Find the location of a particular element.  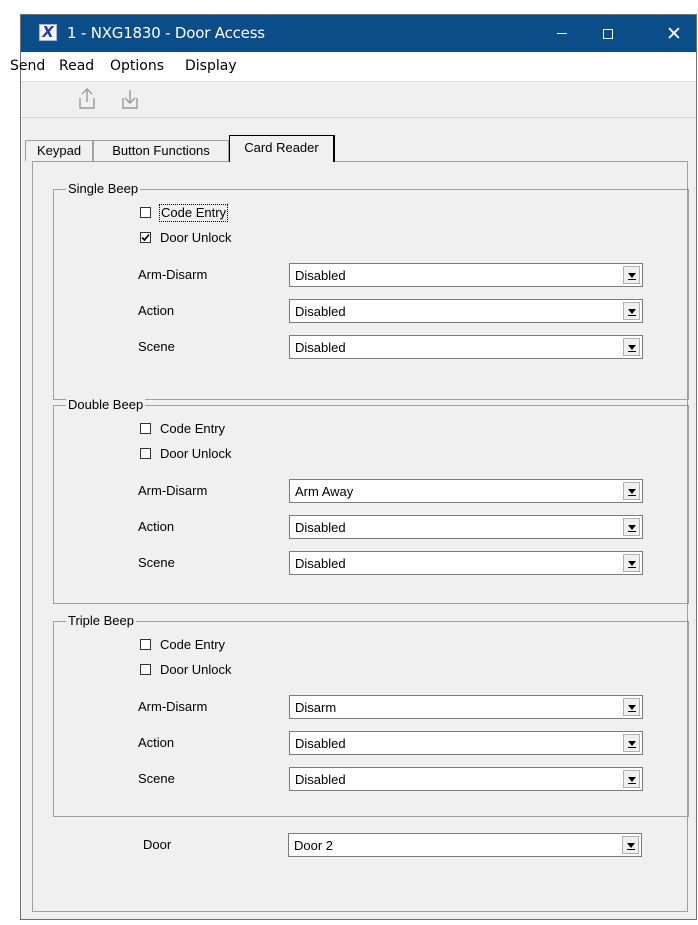

window-title: 1 - NXG1830 - Door Access is located at coordinates (166, 33).